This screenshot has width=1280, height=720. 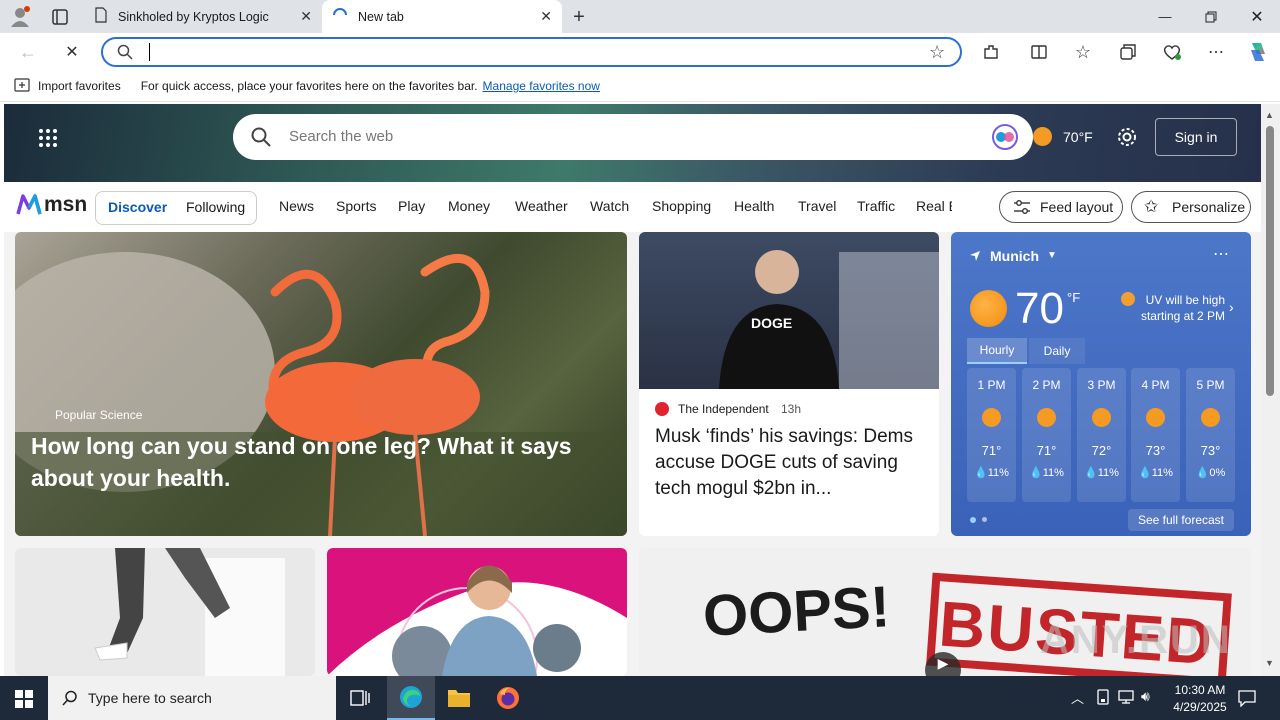 I want to click on close-window-button: ✕, so click(x=1257, y=16).